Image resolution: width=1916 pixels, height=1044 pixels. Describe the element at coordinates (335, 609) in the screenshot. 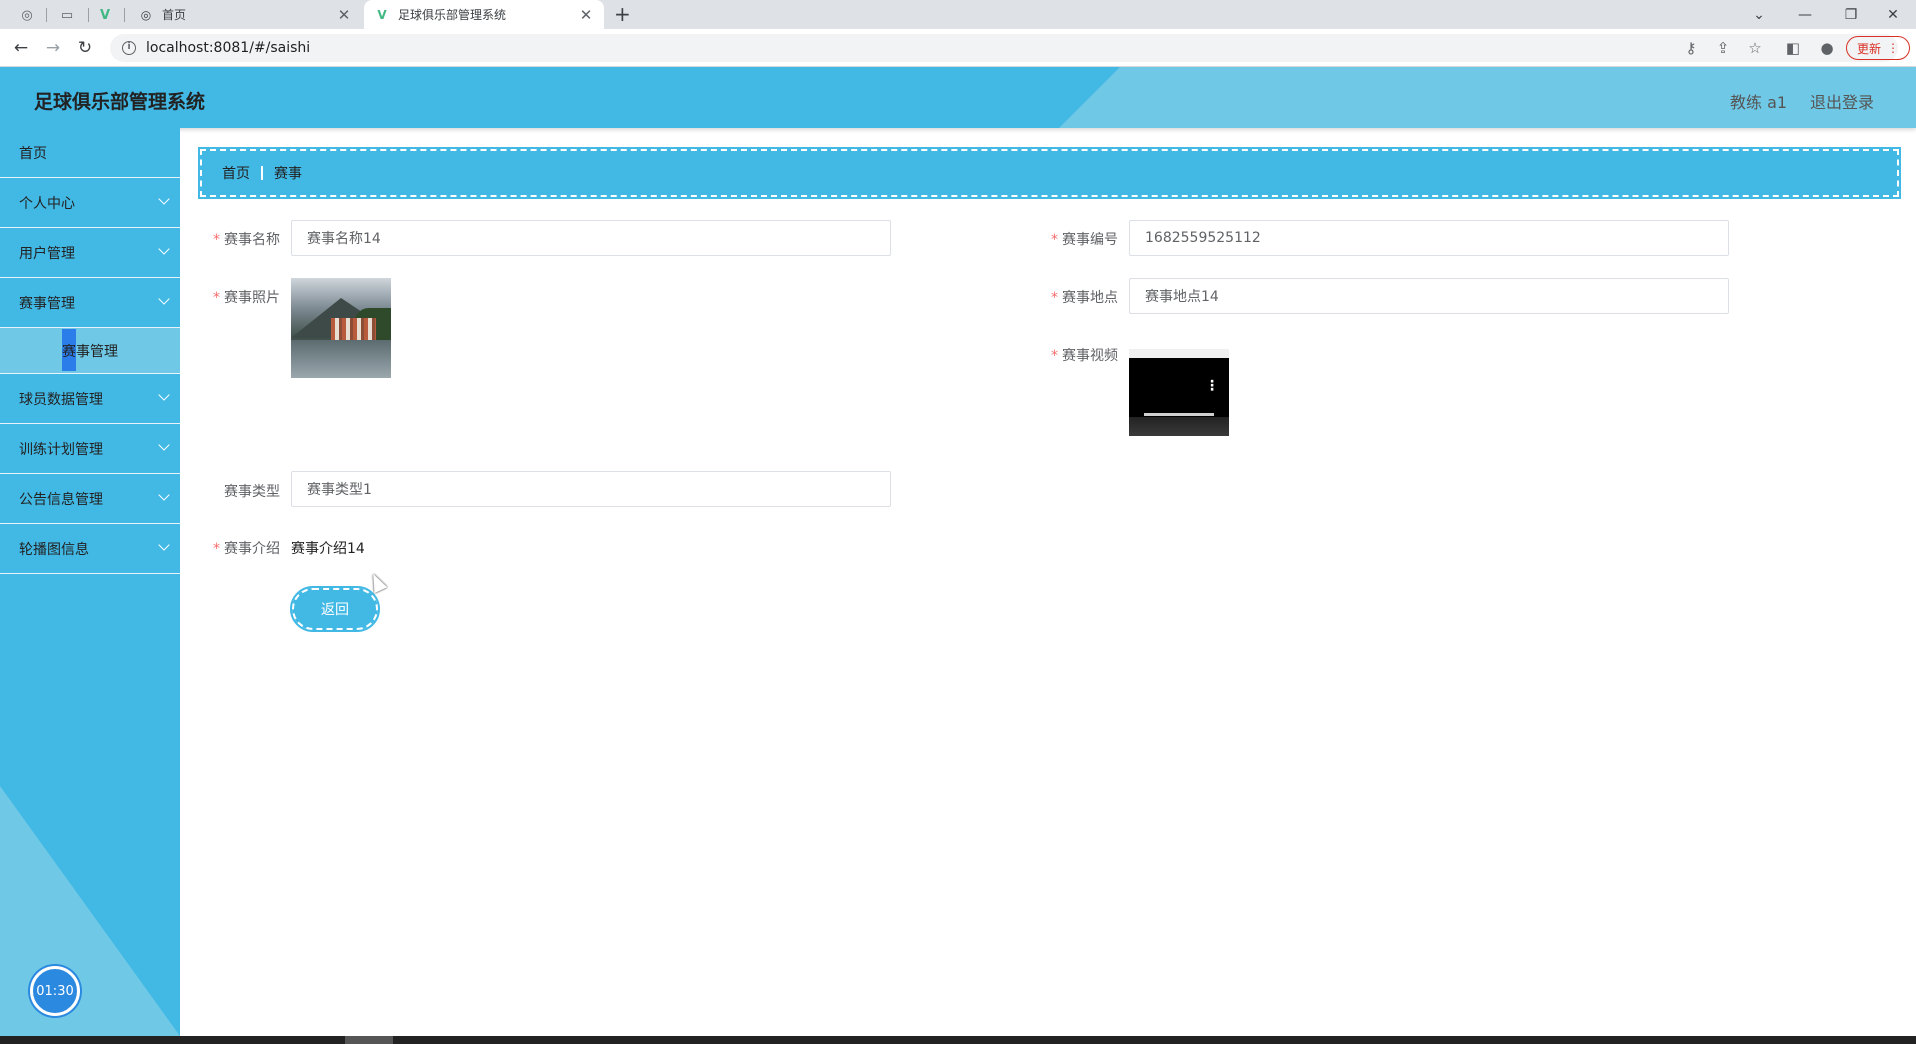

I see `back-button: 返回` at that location.